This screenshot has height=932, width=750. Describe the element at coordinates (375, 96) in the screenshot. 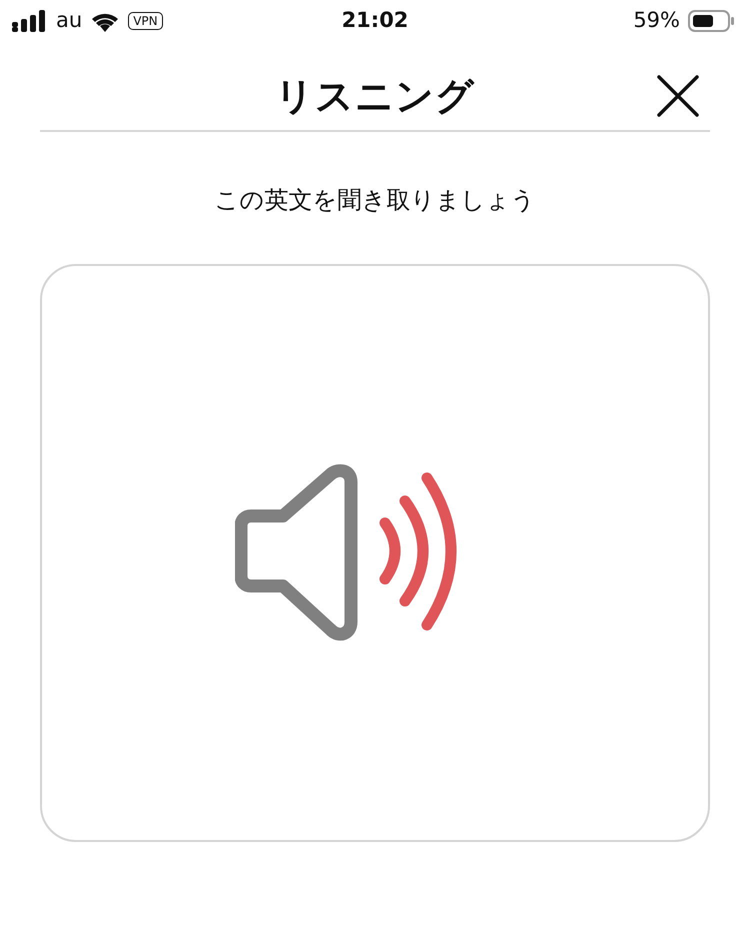

I see `page-title: リスニング` at that location.